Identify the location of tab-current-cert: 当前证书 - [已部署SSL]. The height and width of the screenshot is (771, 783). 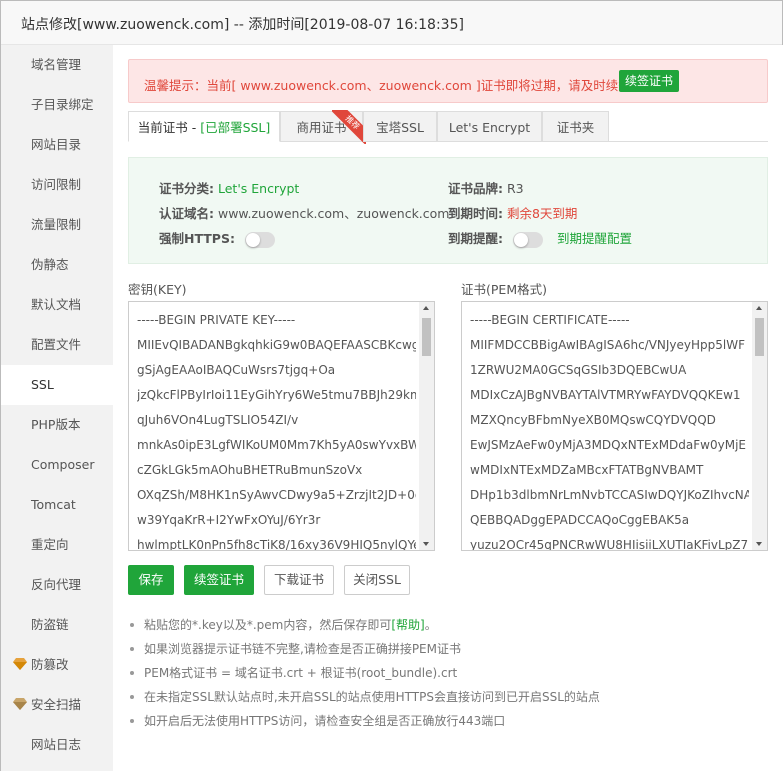
(204, 126).